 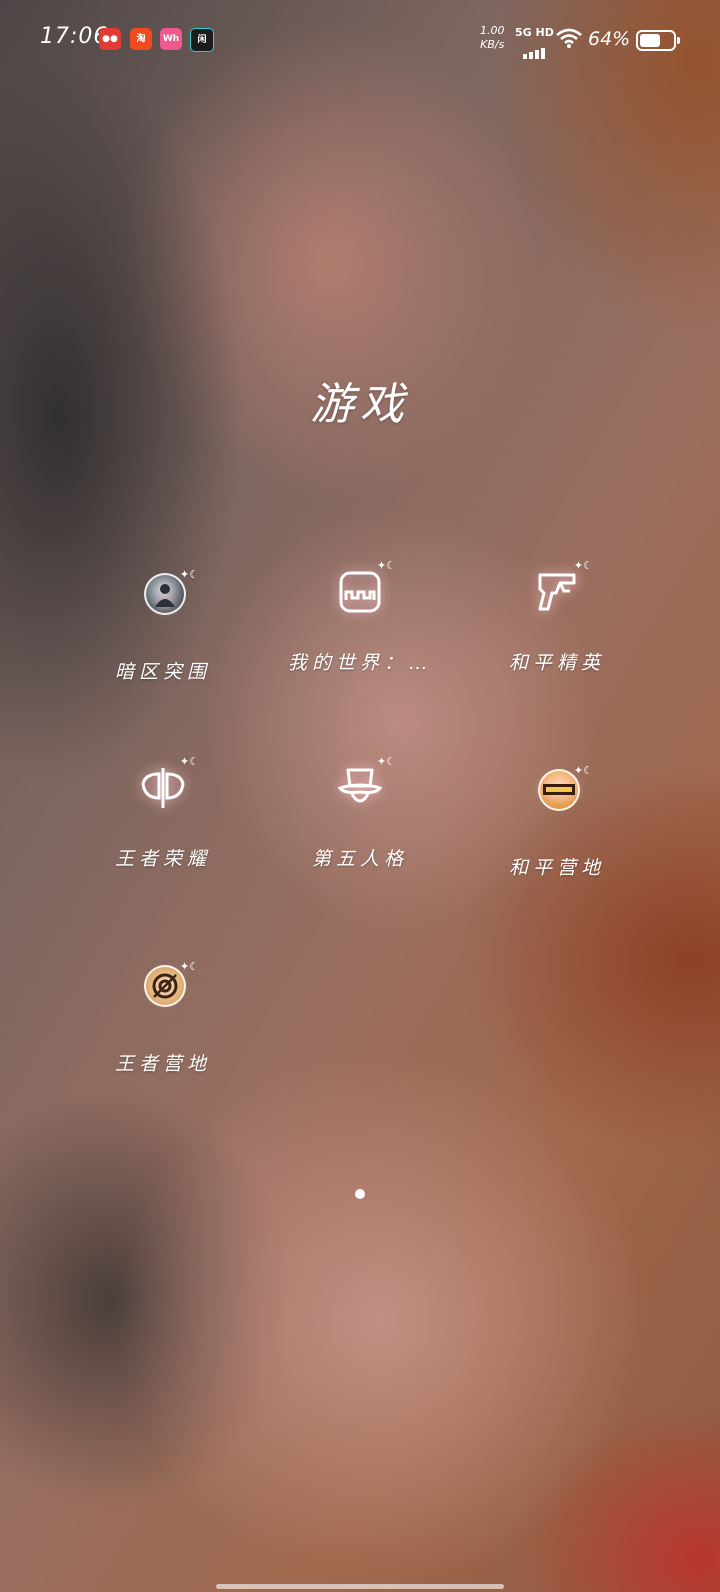 I want to click on battery-icon, so click(x=658, y=40).